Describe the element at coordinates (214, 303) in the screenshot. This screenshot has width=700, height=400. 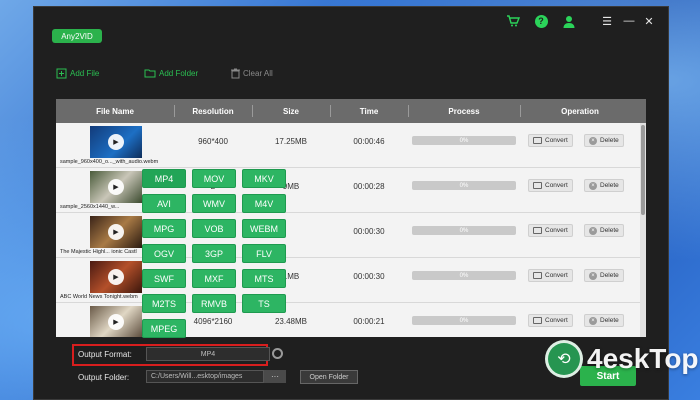
I see `format-option: RMVB` at that location.